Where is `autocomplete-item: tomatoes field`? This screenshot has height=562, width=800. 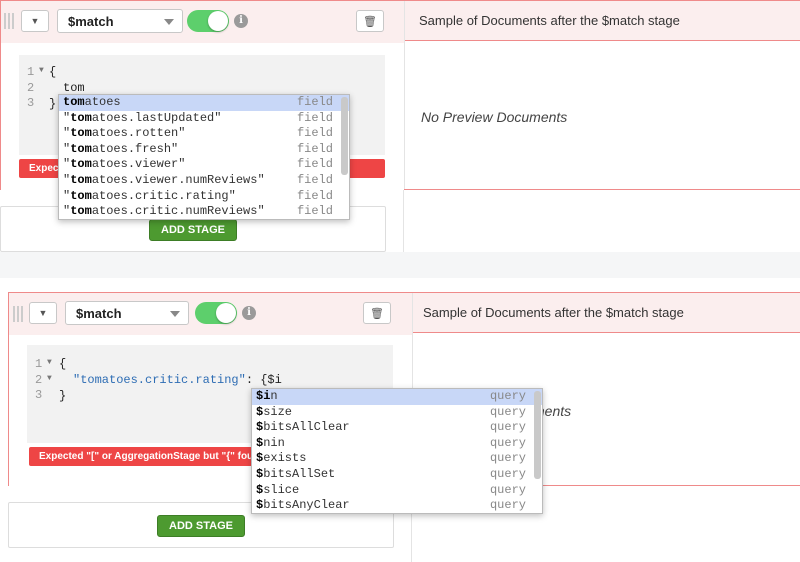
autocomplete-item: tomatoes field is located at coordinates (204, 103).